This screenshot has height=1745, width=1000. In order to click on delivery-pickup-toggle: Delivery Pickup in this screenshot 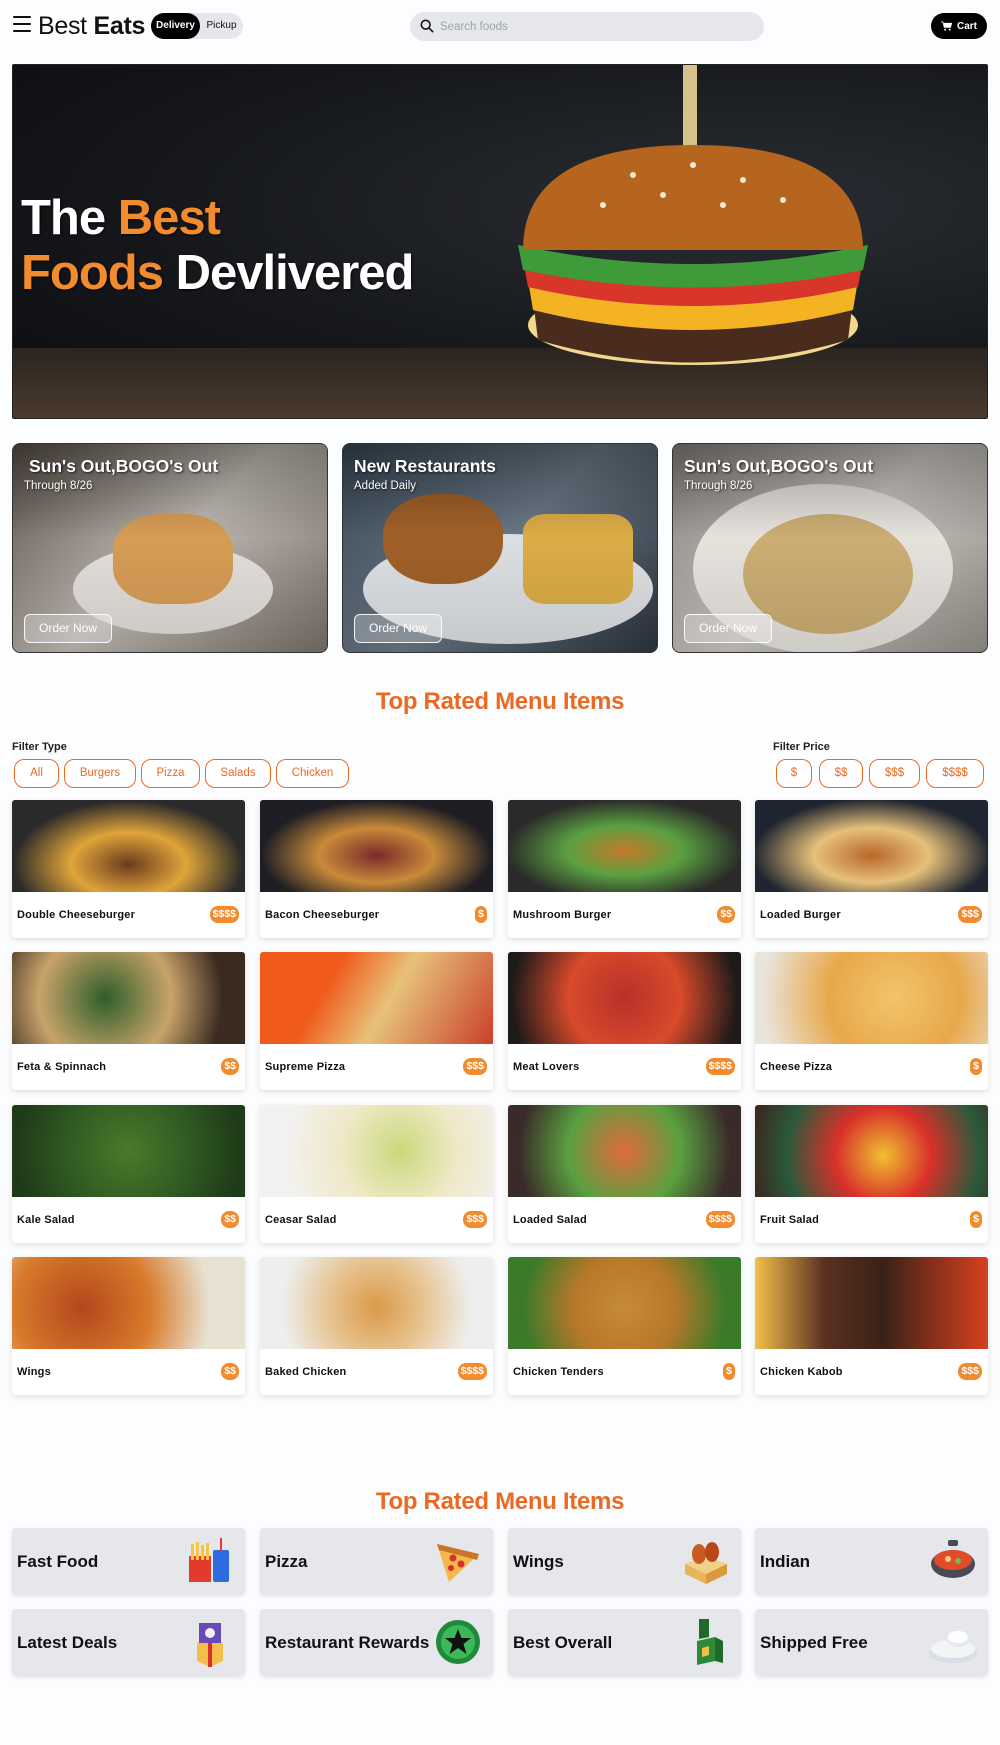, I will do `click(197, 26)`.